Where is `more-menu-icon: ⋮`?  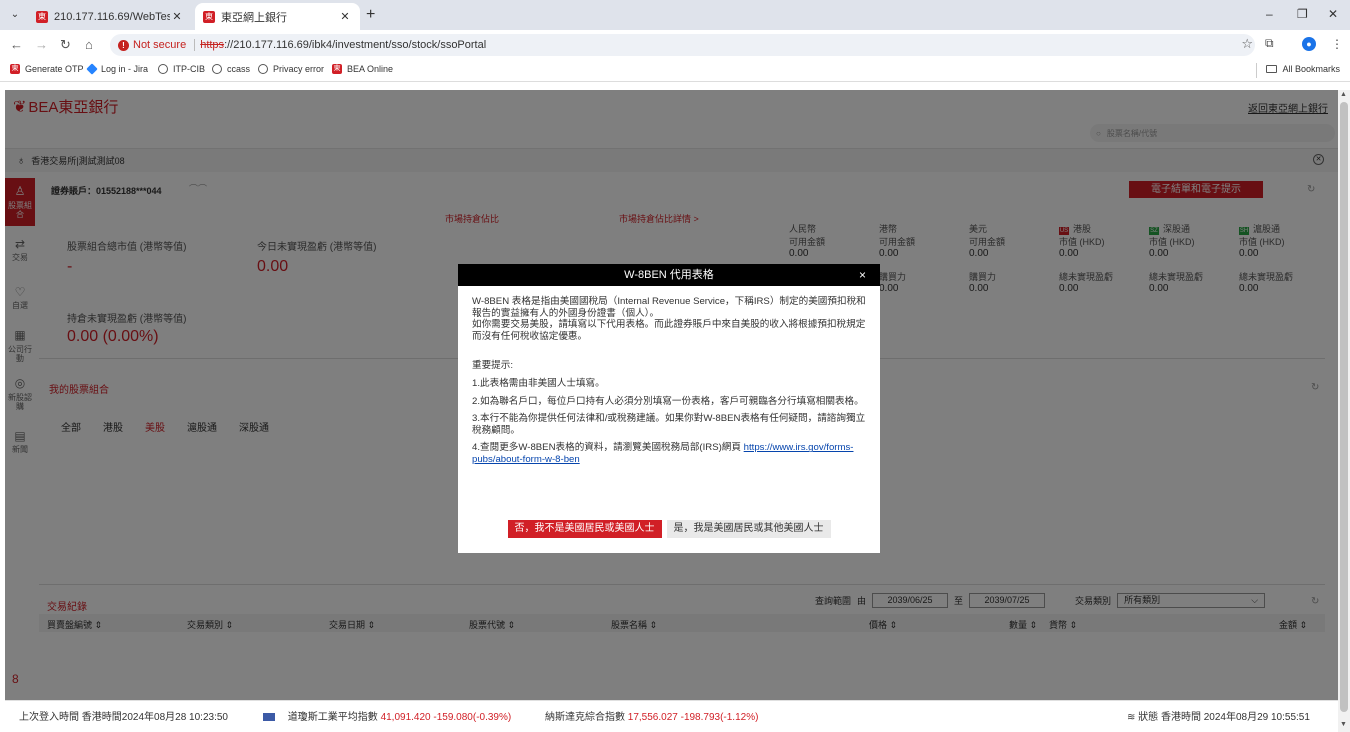 more-menu-icon: ⋮ is located at coordinates (1337, 44).